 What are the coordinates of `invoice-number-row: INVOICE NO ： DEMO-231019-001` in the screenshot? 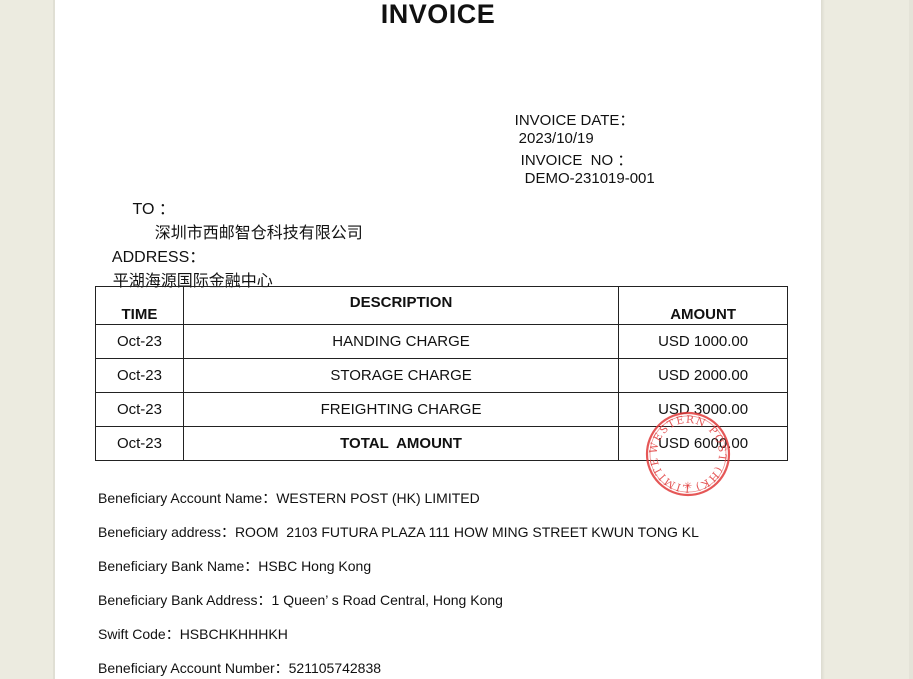 It's located at (579, 168).